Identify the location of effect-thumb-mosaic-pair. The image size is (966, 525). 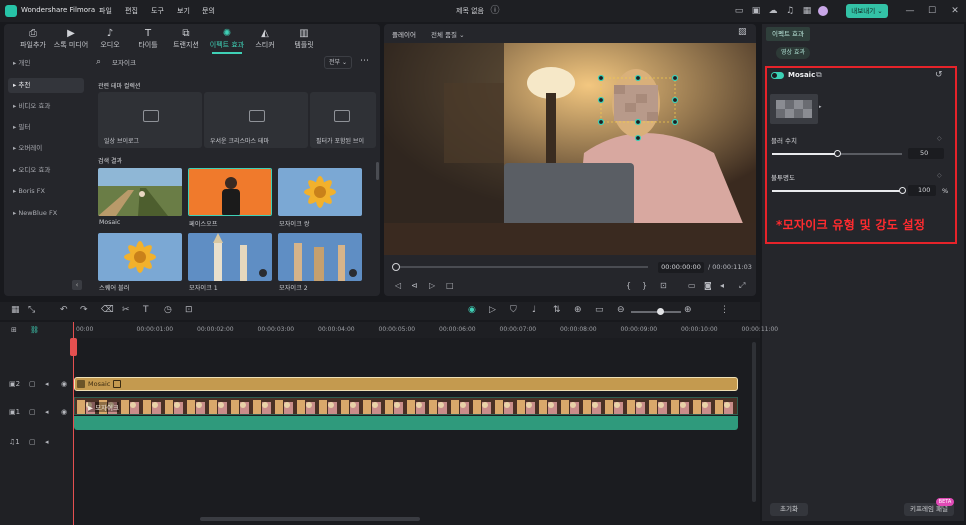
(320, 192).